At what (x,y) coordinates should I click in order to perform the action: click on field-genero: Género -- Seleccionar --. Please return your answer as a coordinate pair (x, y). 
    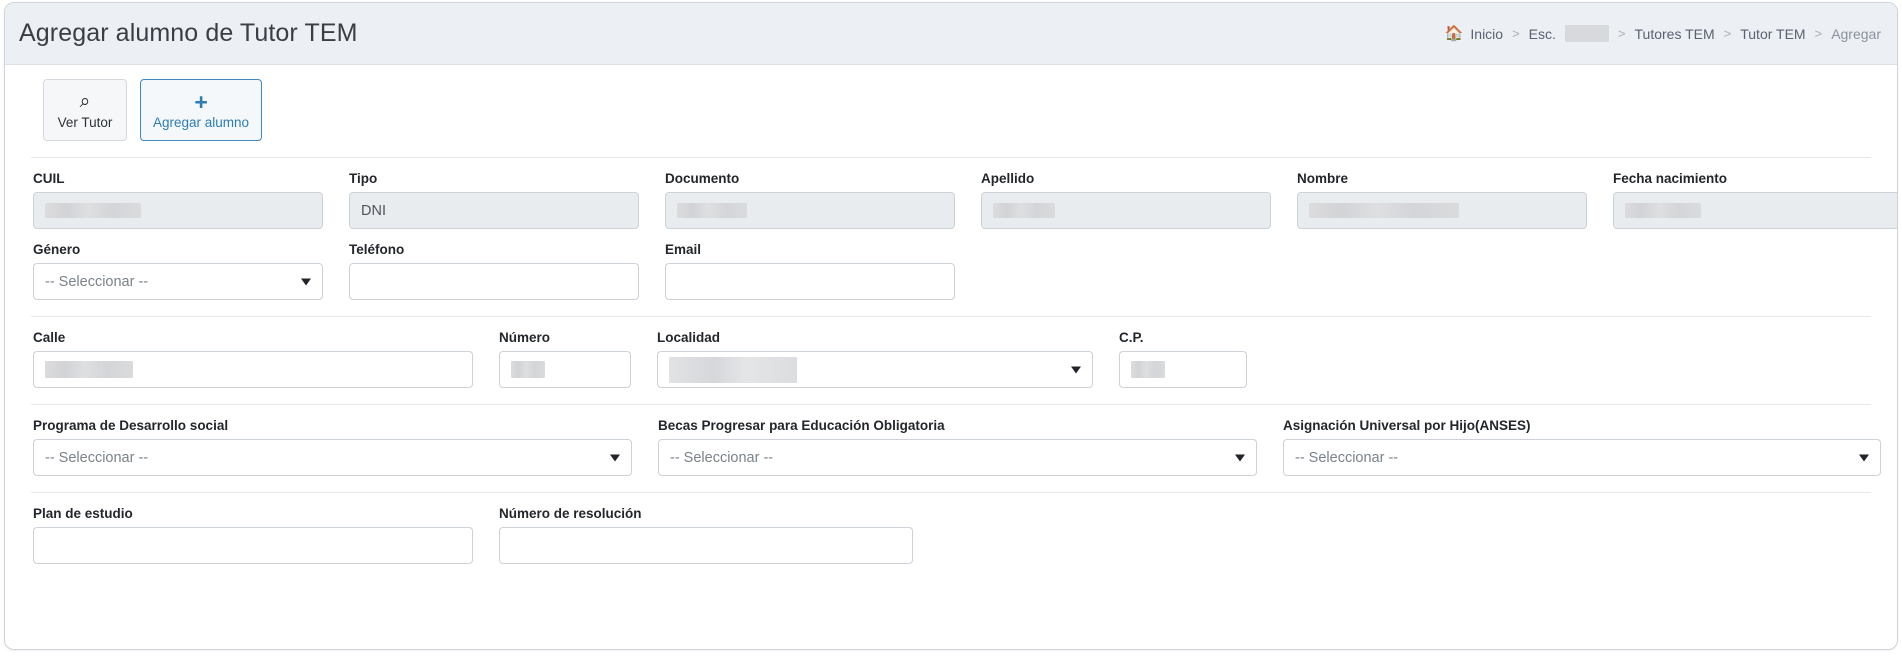
    Looking at the image, I should click on (191, 271).